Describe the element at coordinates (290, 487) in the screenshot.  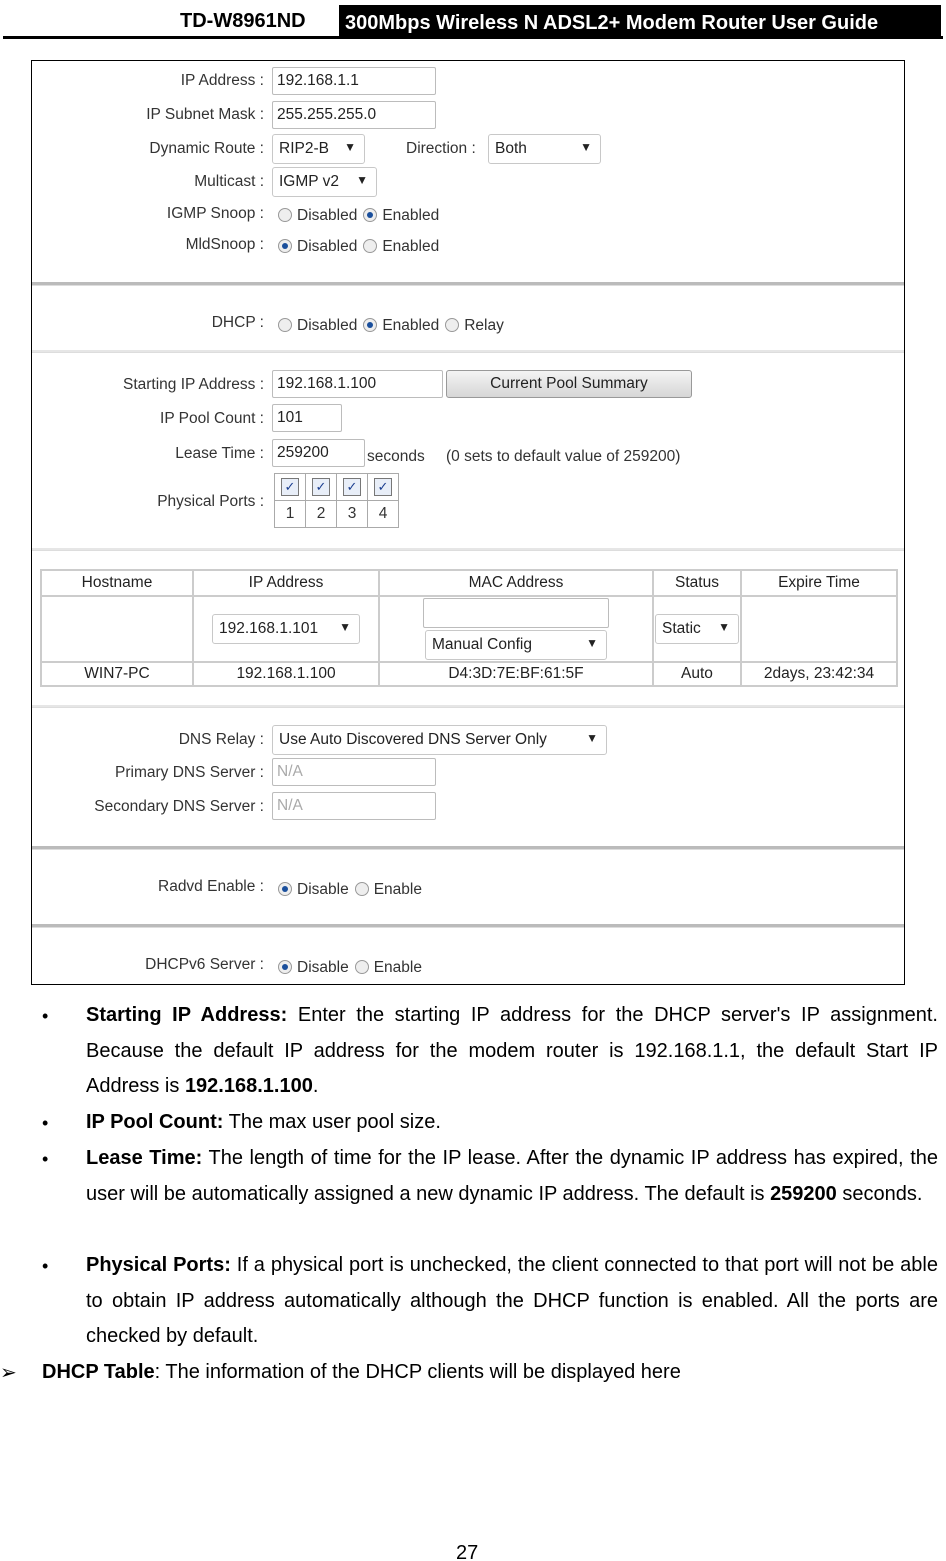
I see `port-1-checkbox: ✓` at that location.